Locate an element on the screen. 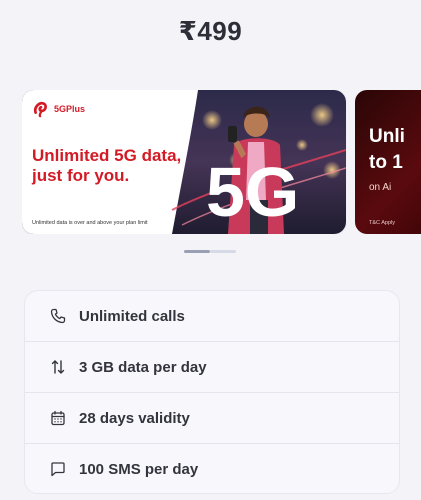  banner-headline: Unlimited 5G data, just for you. is located at coordinates (117, 166).